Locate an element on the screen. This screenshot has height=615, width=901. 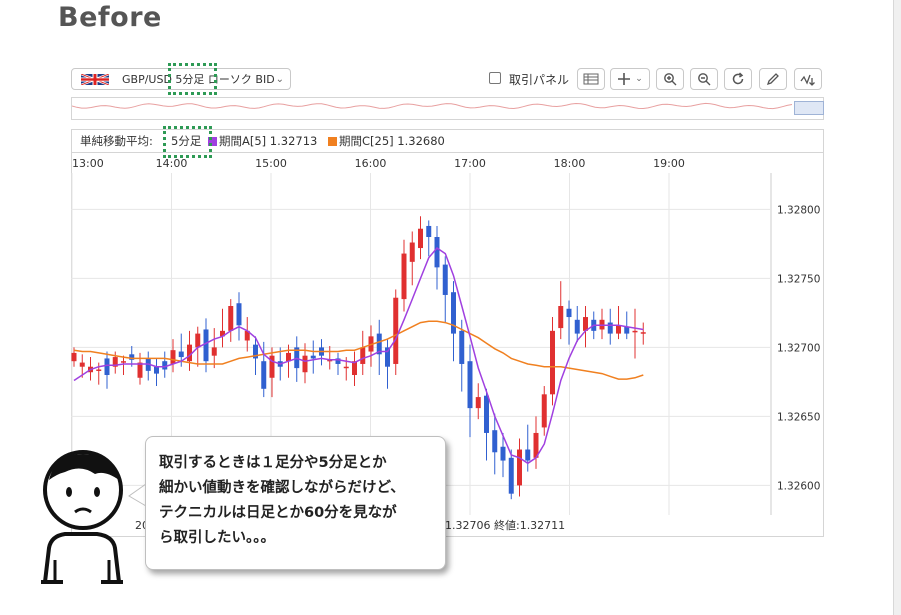
chart-navigator is located at coordinates (447, 108).